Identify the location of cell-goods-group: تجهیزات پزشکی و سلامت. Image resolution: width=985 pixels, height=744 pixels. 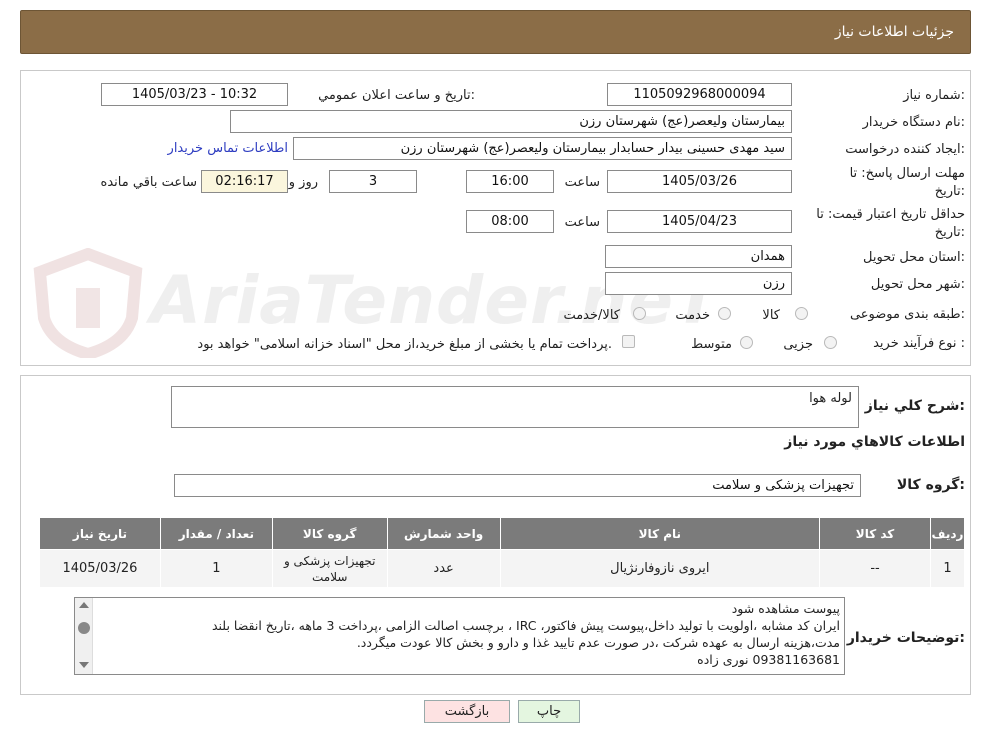
(329, 568).